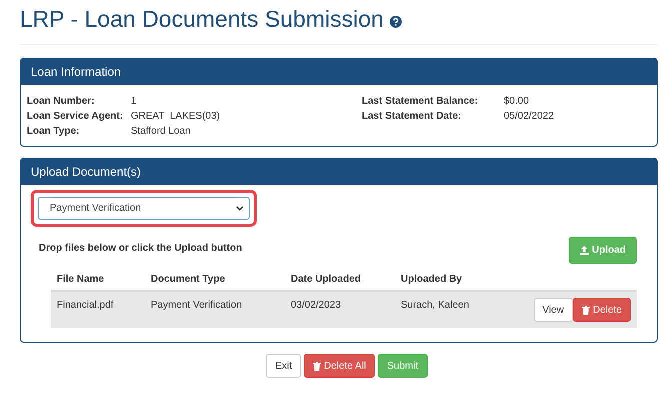 The height and width of the screenshot is (400, 672). I want to click on field-value: 1, so click(134, 101).